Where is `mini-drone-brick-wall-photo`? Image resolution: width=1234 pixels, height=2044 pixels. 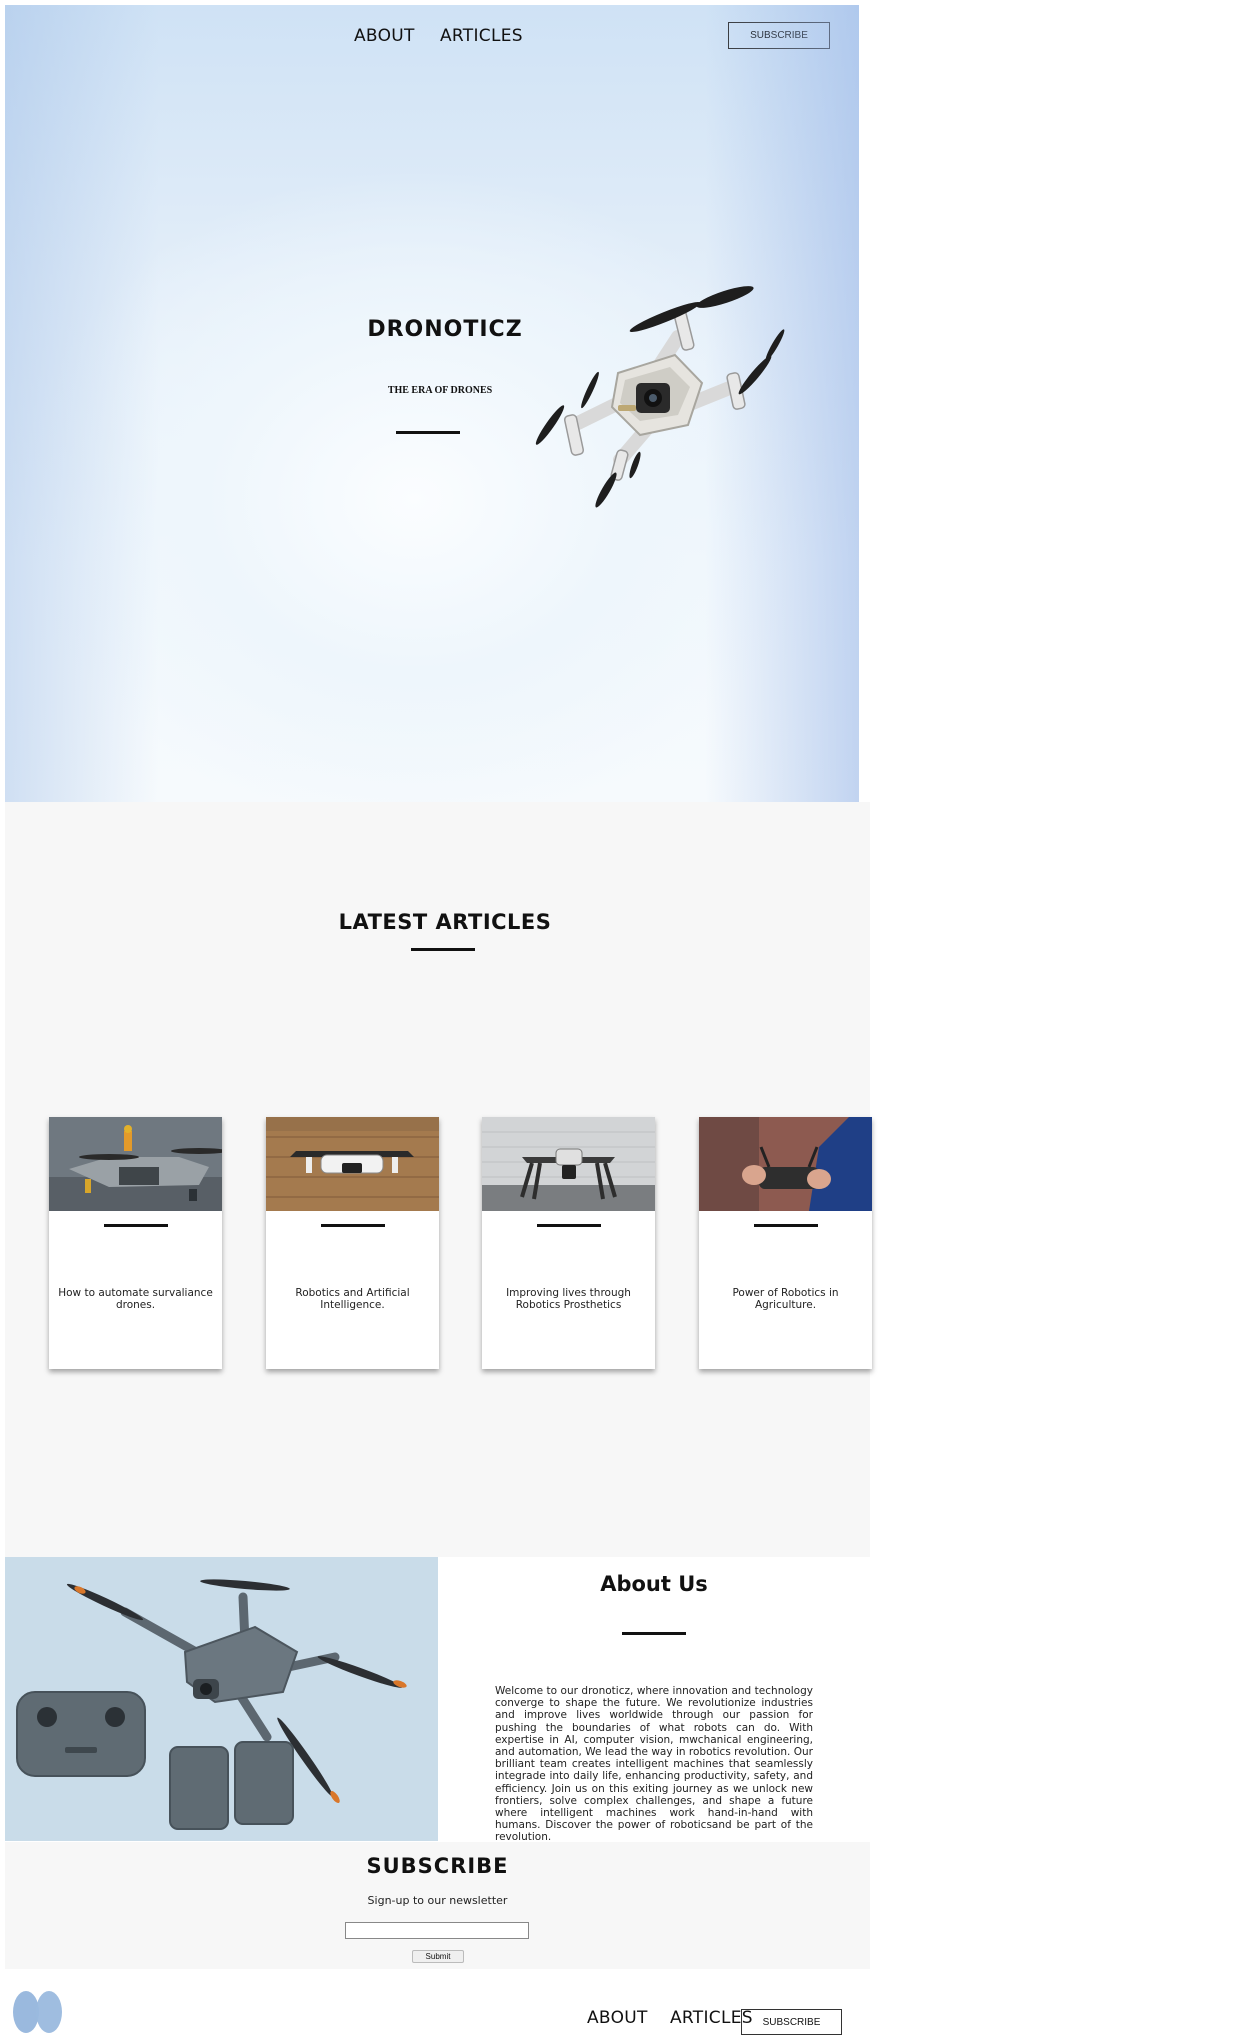 mini-drone-brick-wall-photo is located at coordinates (352, 1164).